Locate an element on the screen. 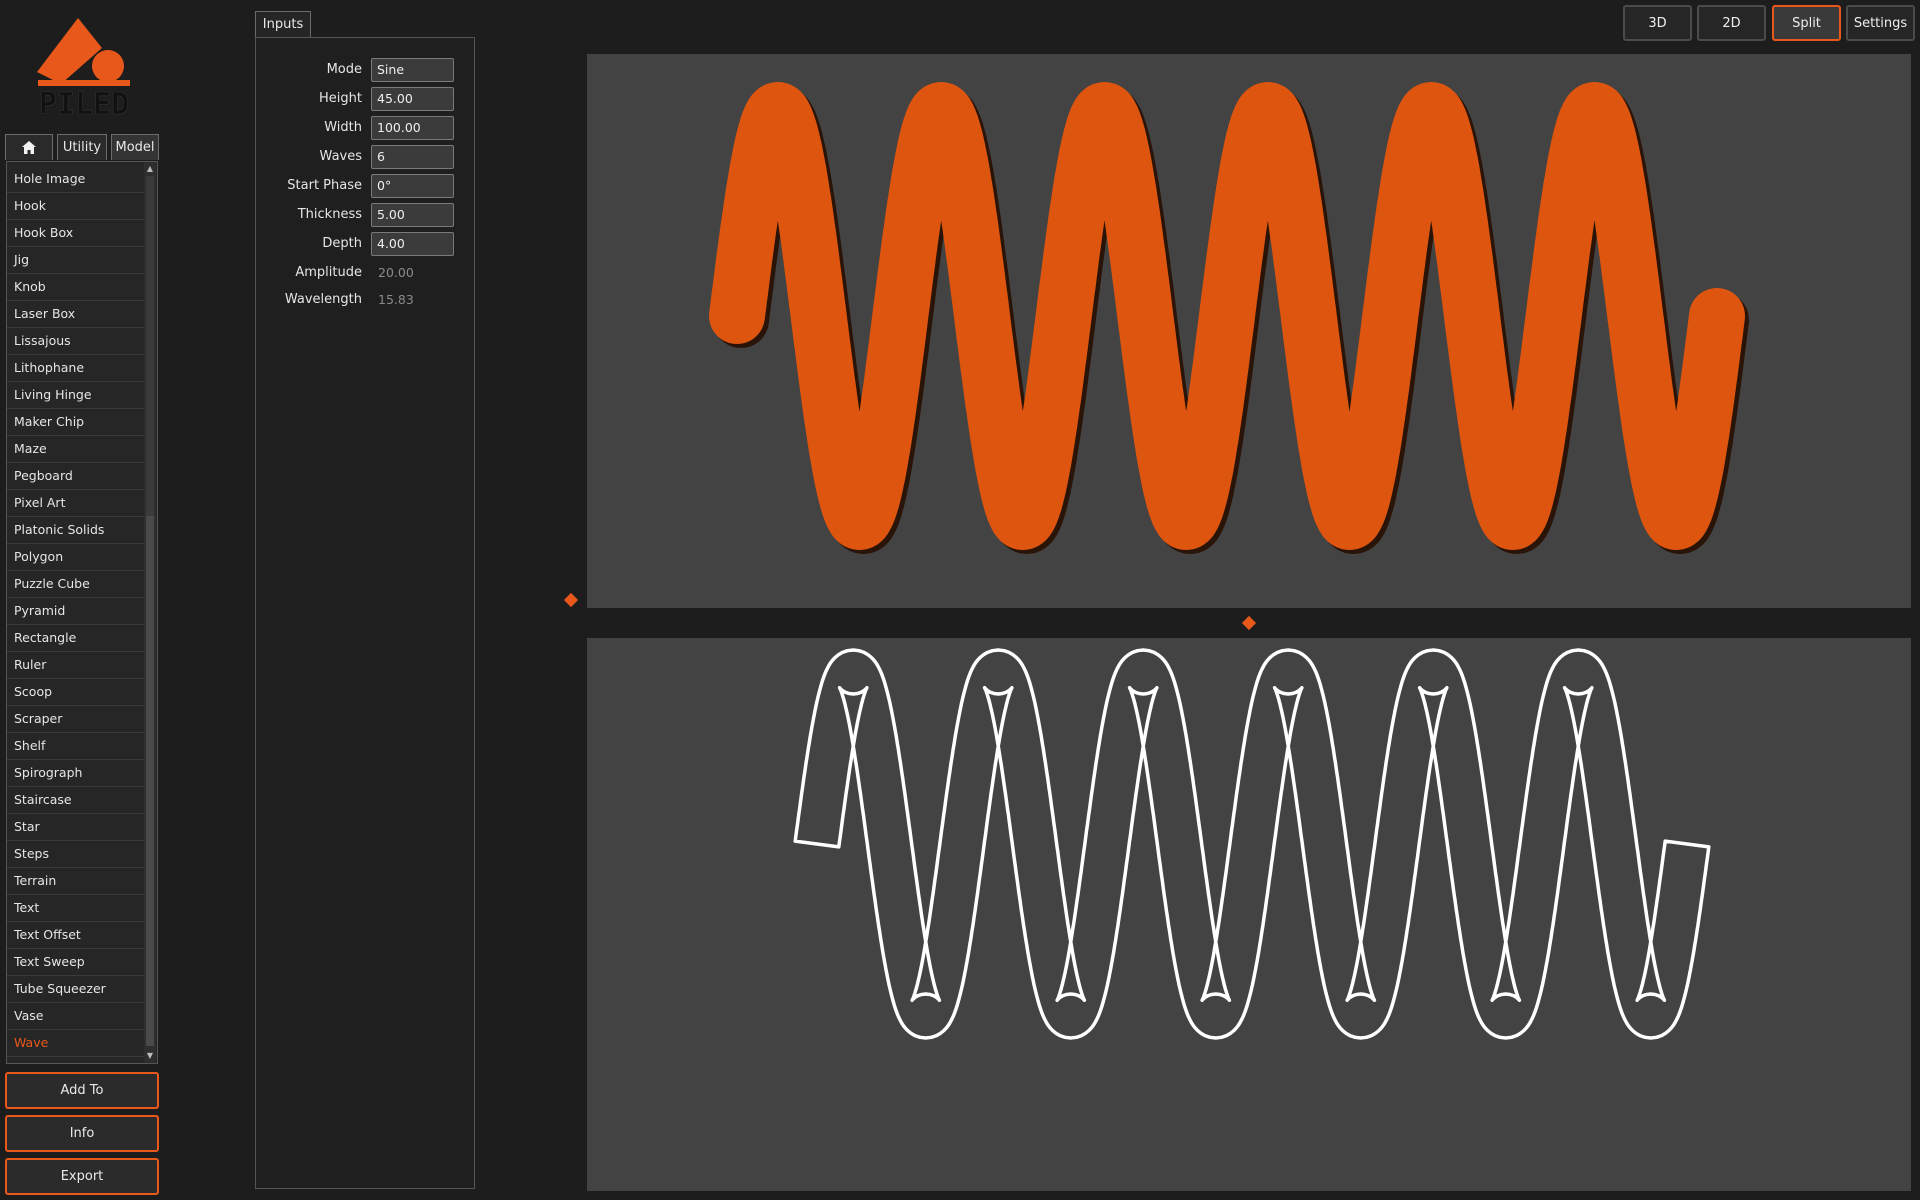 The height and width of the screenshot is (1200, 1920). list-item: Hole Image is located at coordinates (76, 179).